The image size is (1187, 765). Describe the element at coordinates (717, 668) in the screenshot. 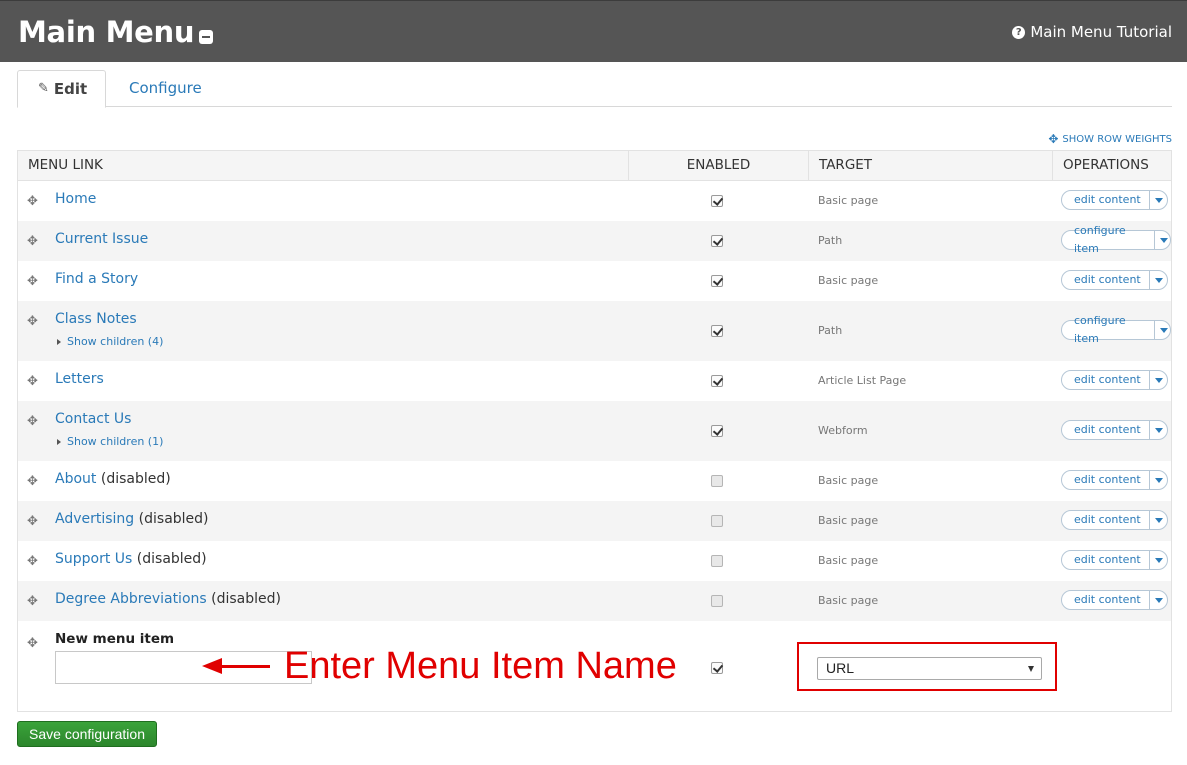

I see `new-item-enabled-checkbox` at that location.